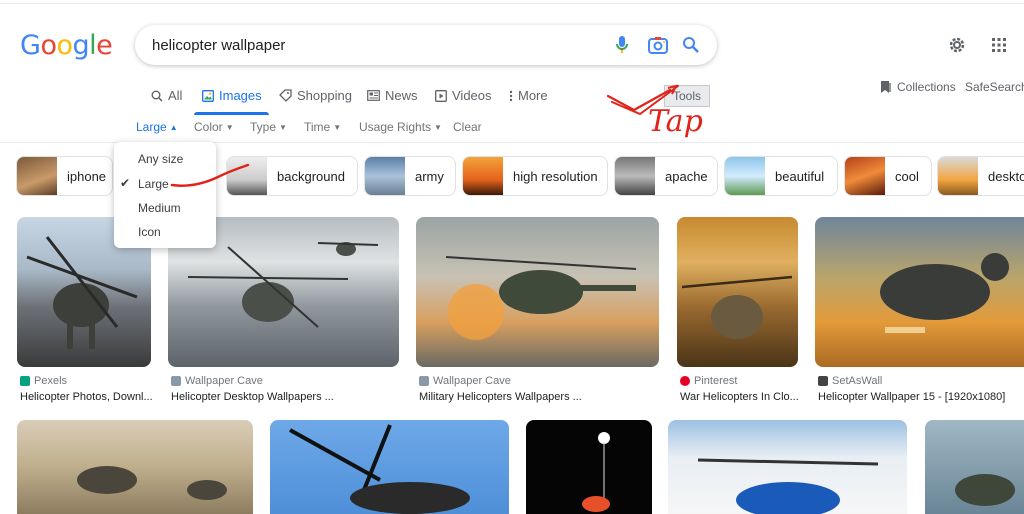  I want to click on chip-label: army, so click(429, 176).